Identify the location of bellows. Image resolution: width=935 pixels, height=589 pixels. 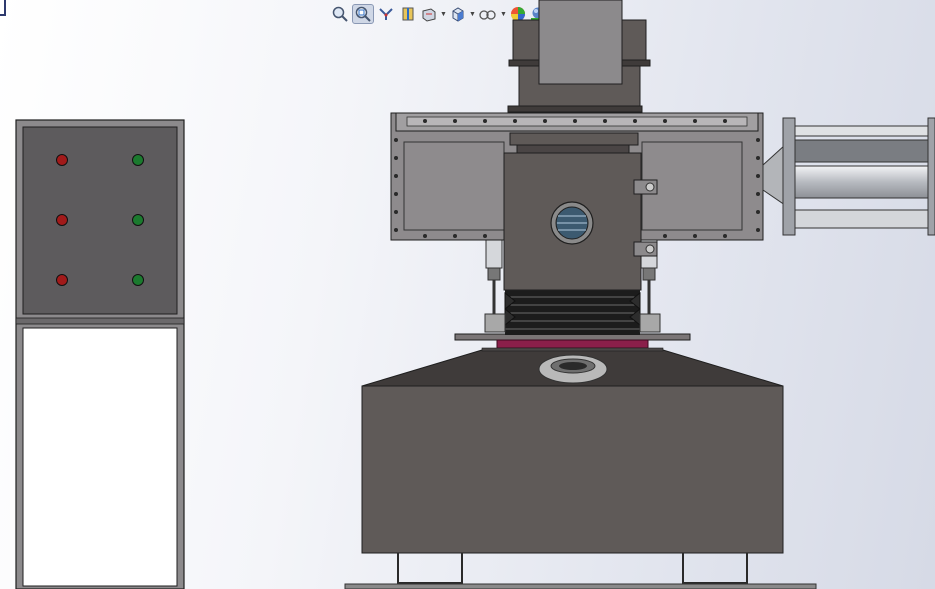
(572, 312).